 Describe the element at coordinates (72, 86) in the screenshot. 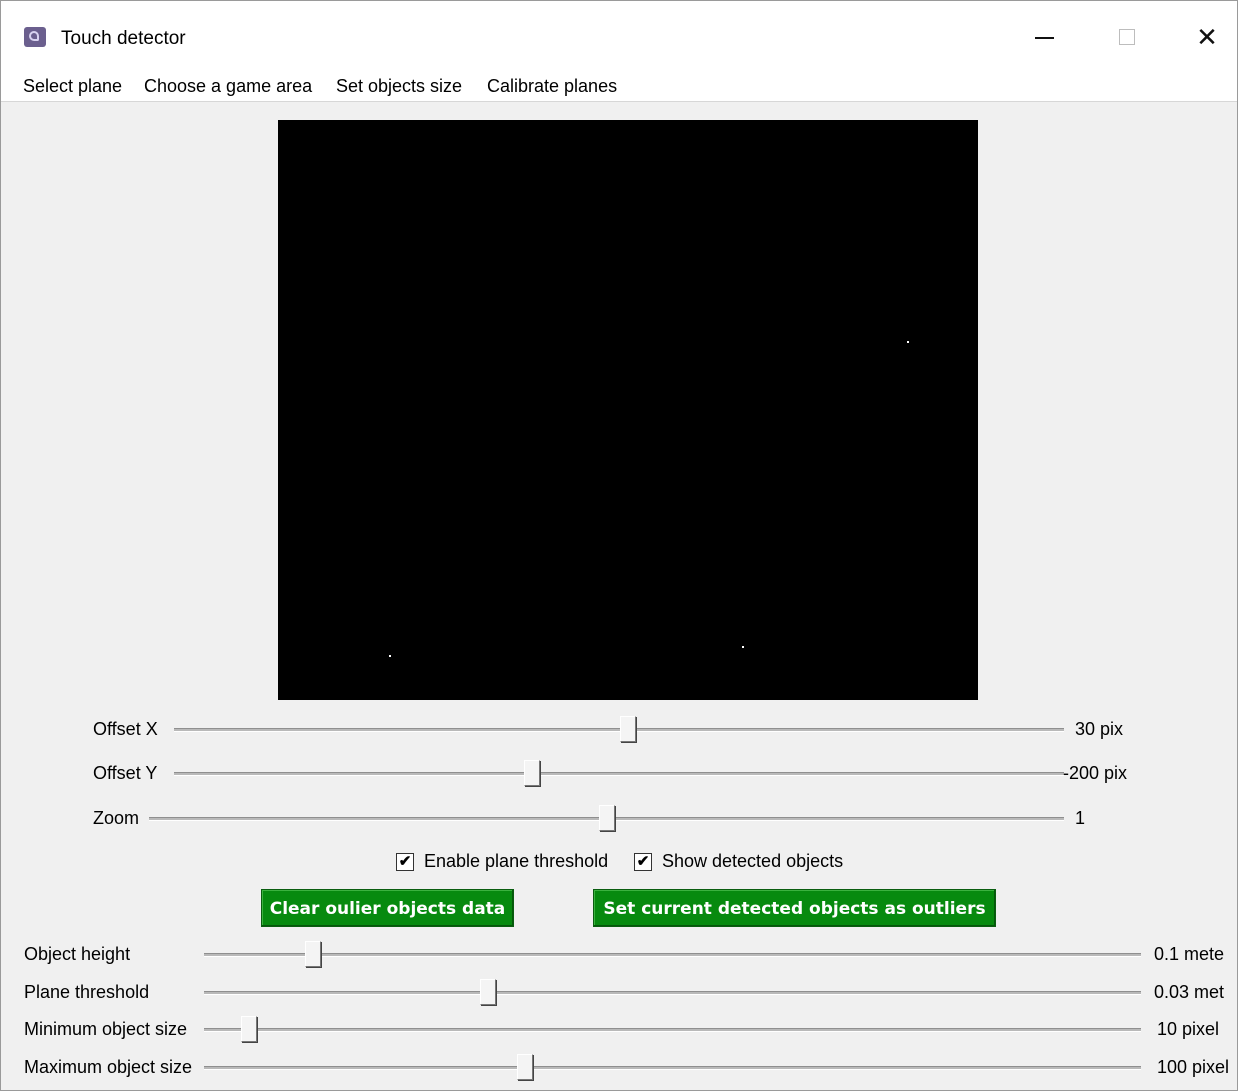

I see `menu-select-plane: Select plane` at that location.